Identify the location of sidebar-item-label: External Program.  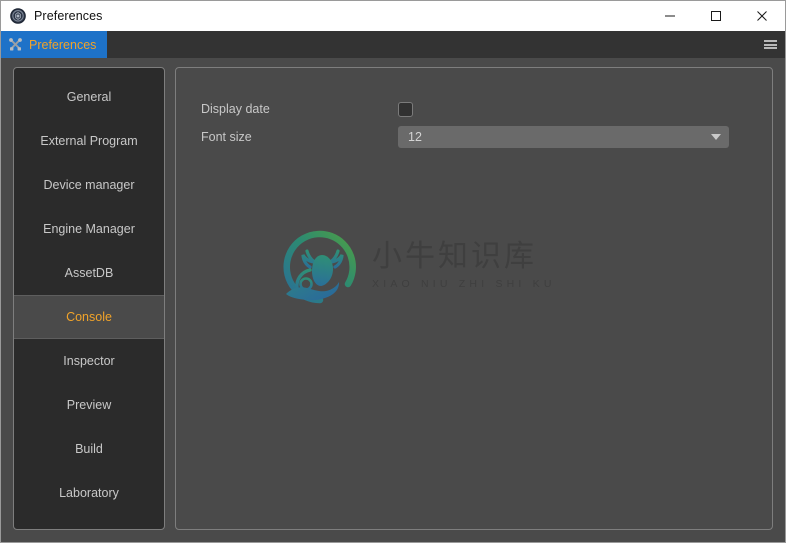
(89, 141).